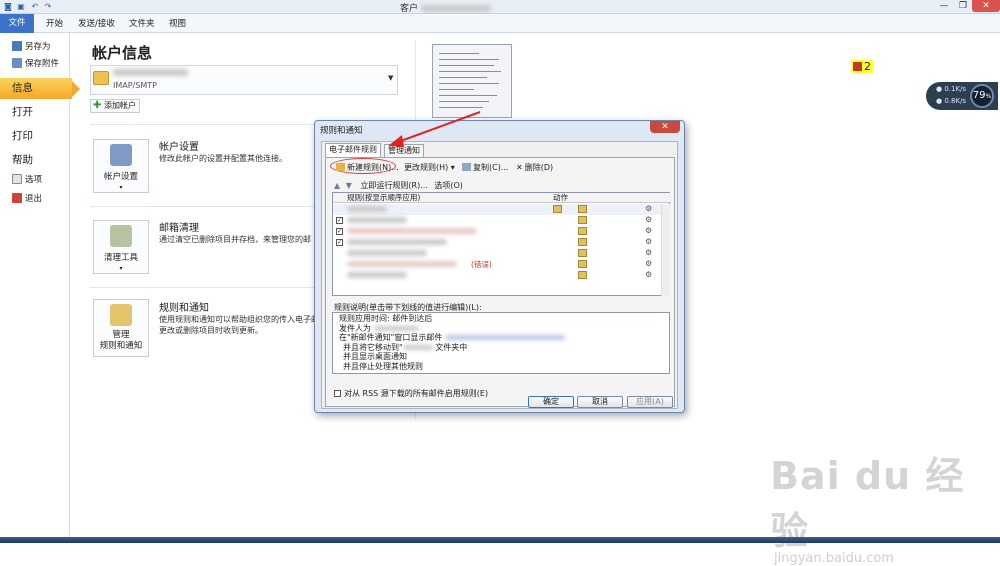 This screenshot has height=566, width=1000. I want to click on nav-help: 帮助, so click(22, 159).